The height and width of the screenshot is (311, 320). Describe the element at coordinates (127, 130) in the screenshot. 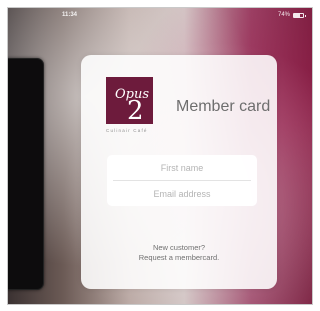

I see `logo-tagline: Culinair Café` at that location.